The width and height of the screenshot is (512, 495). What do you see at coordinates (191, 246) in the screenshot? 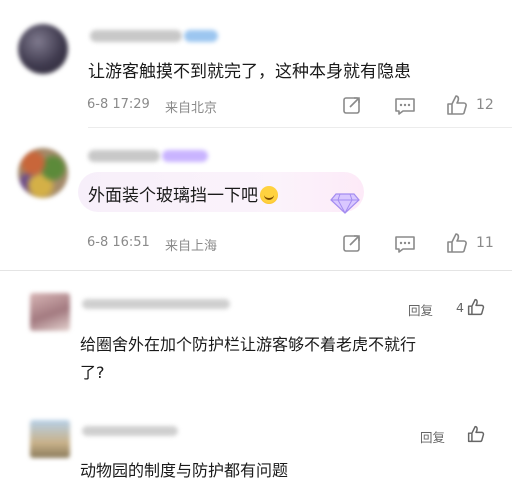
I see `comment-location: 来自上海` at bounding box center [191, 246].